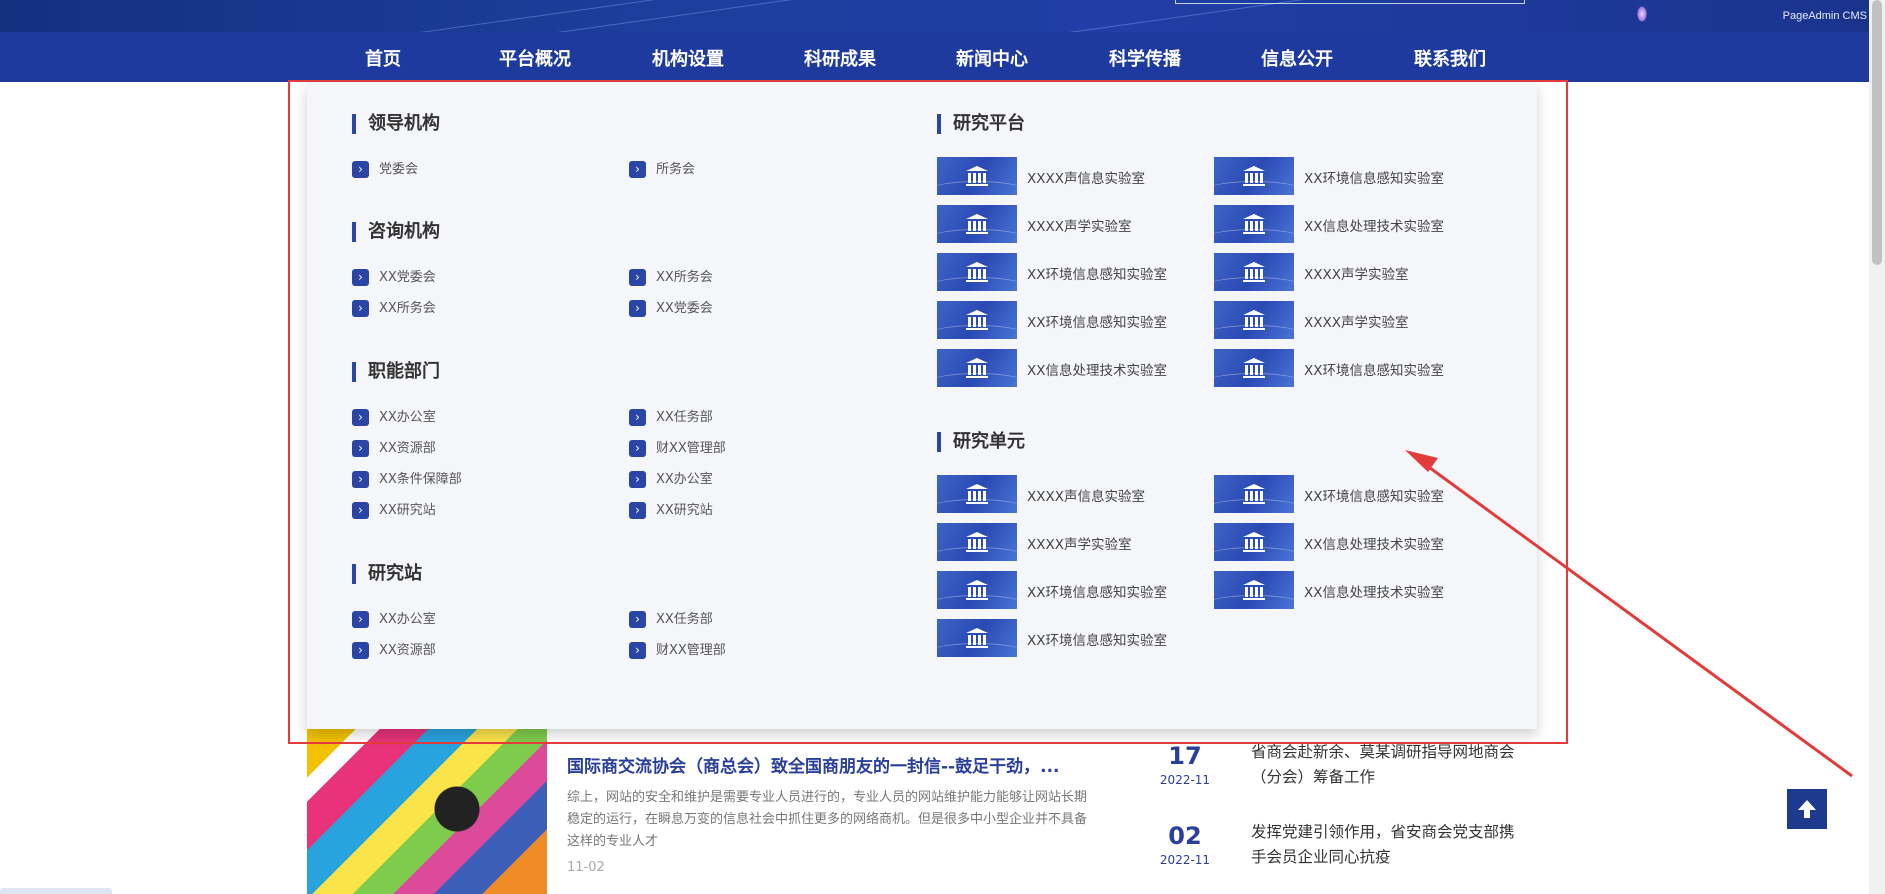 The image size is (1885, 894). What do you see at coordinates (1450, 57) in the screenshot?
I see `nav-item-contact: 联系我们` at bounding box center [1450, 57].